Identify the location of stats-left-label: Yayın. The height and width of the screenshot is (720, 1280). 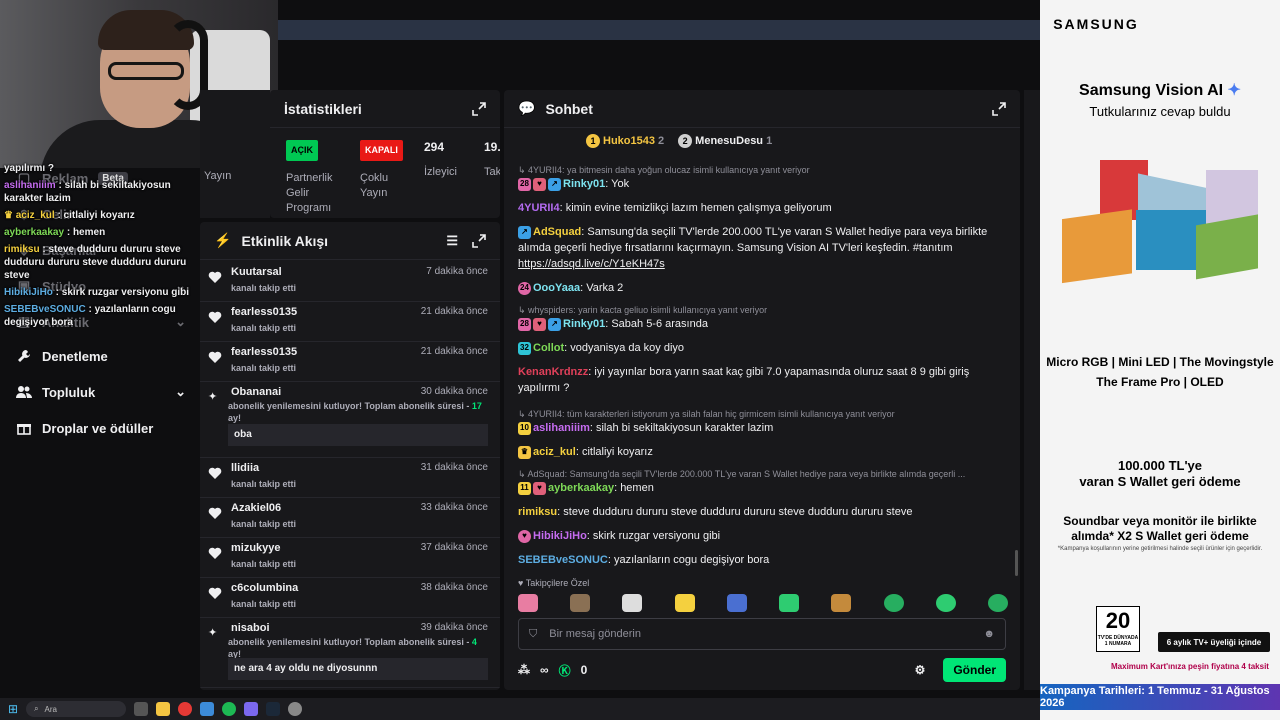
(218, 176).